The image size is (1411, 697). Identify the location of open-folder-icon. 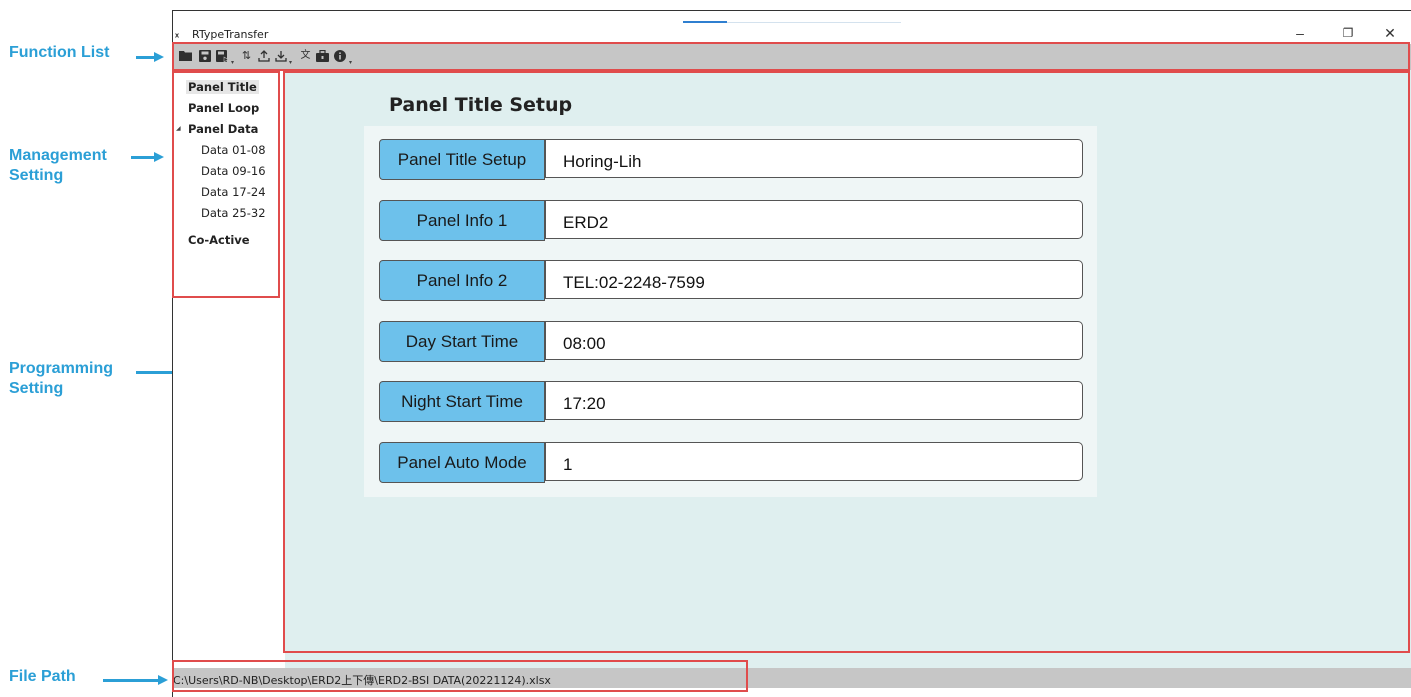
(185, 56).